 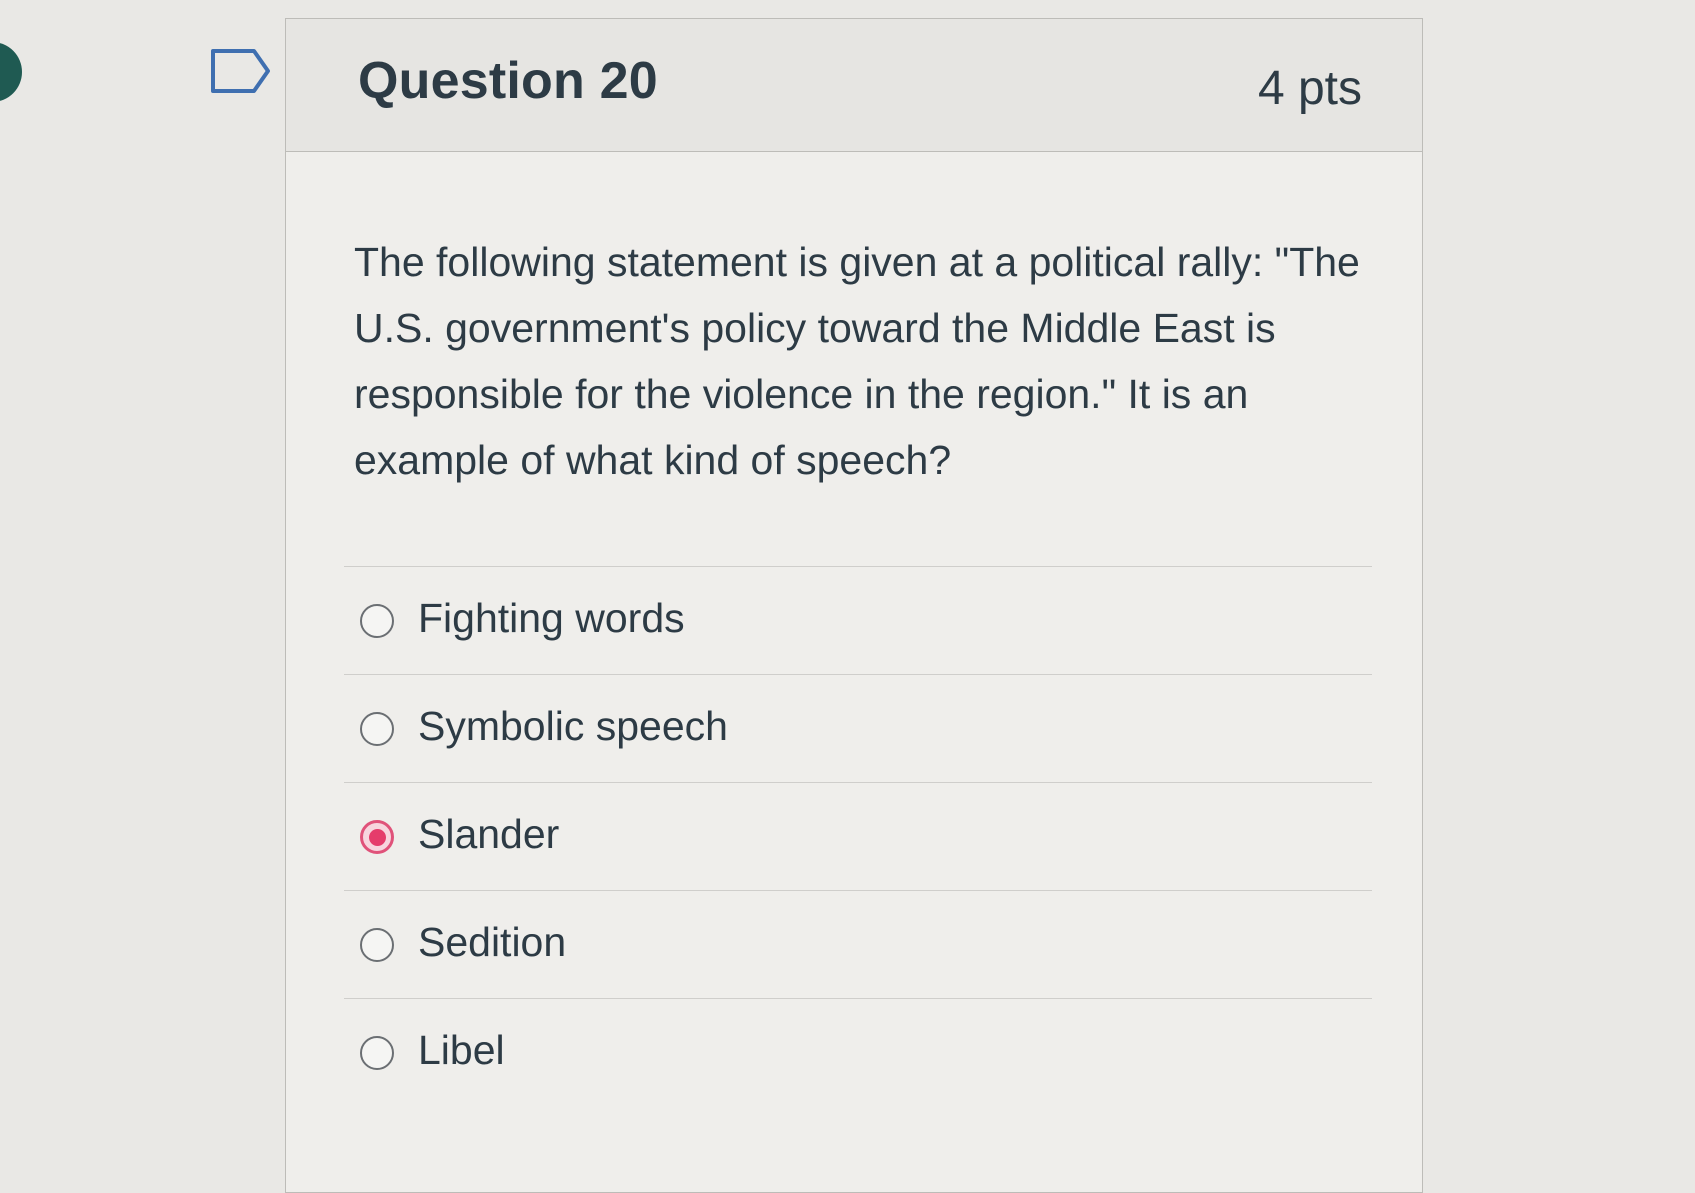 I want to click on answer-label: Symbolic speech, so click(x=573, y=726).